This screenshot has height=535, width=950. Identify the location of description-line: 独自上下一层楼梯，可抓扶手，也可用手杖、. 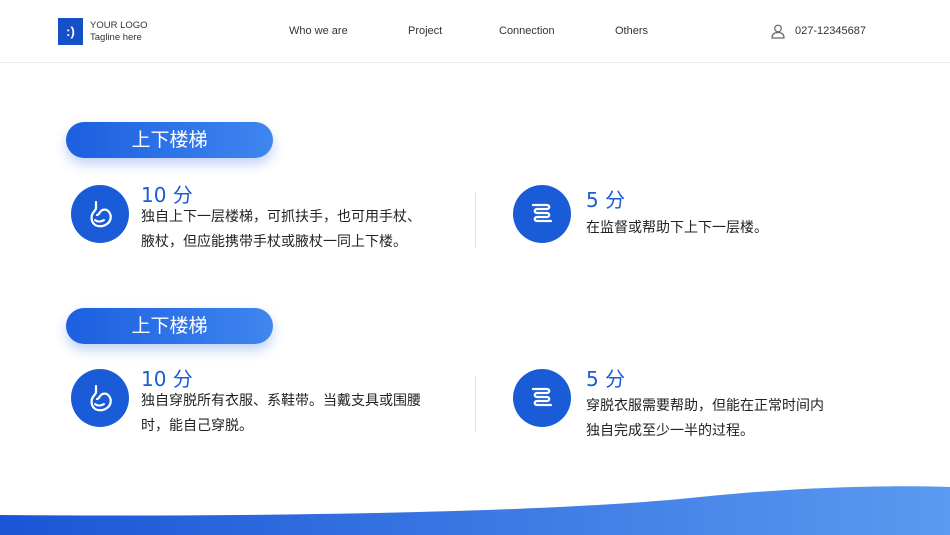
(281, 217).